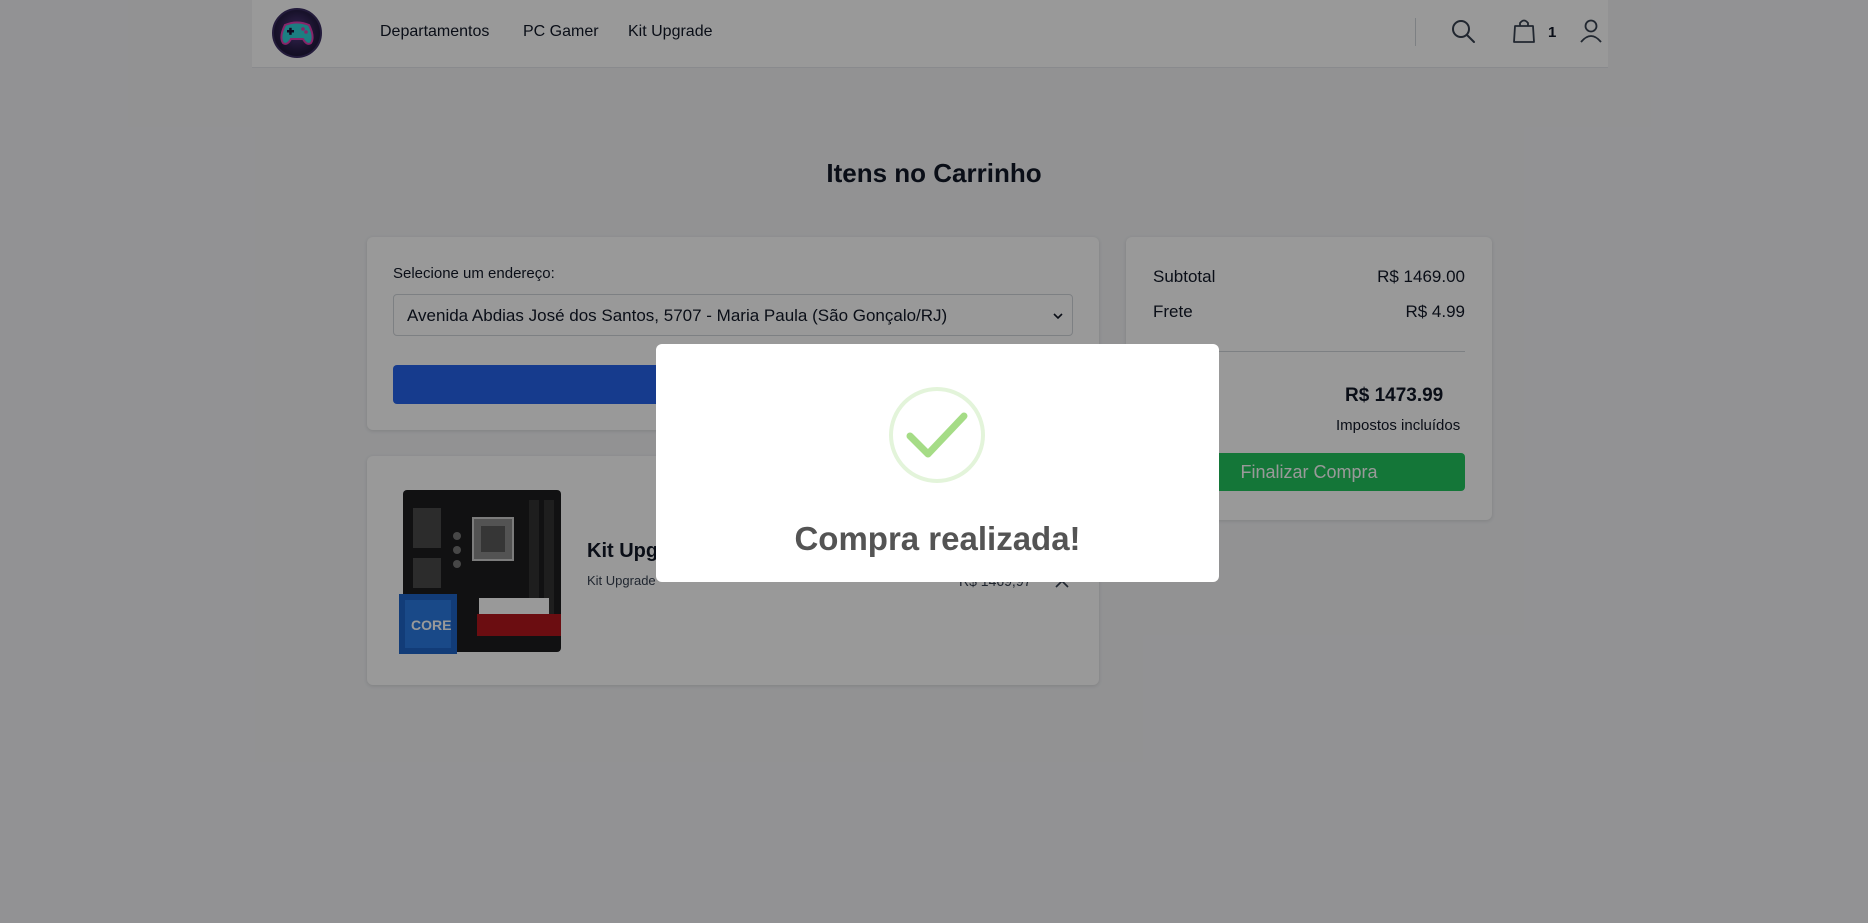 This screenshot has height=923, width=1868. I want to click on success-modal: Compra realizada!, so click(937, 463).